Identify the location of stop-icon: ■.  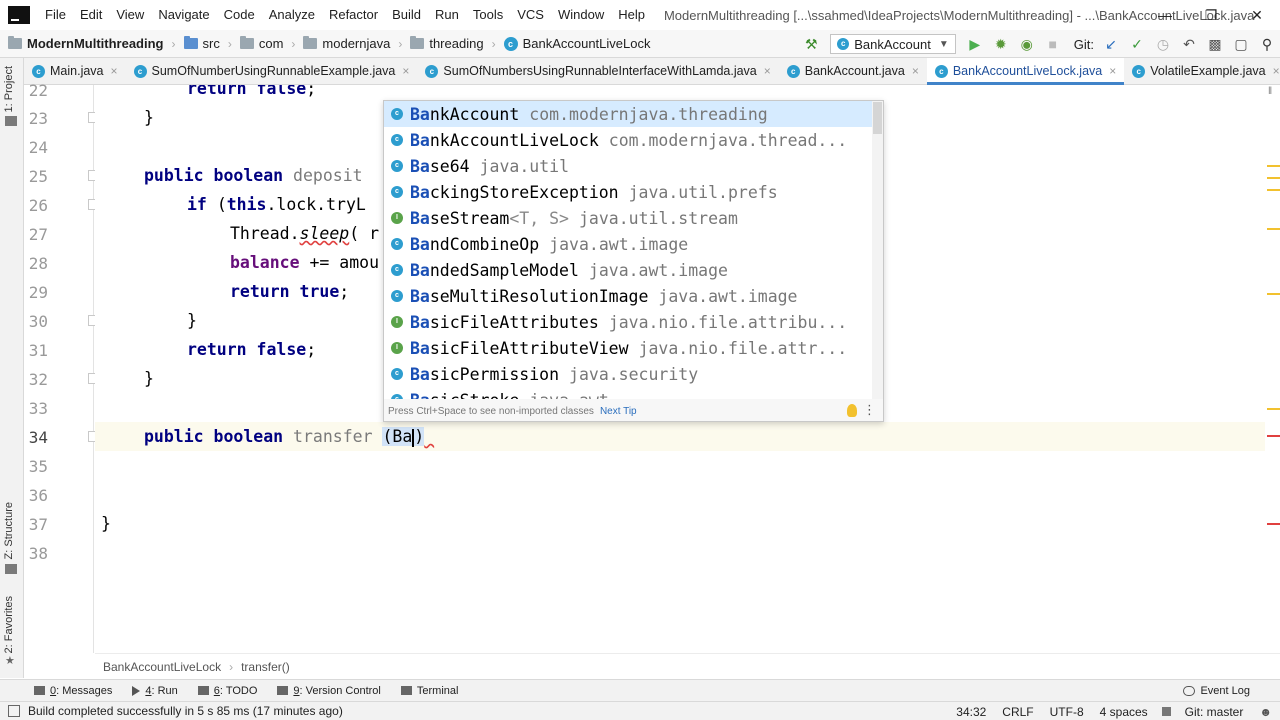
(1053, 44).